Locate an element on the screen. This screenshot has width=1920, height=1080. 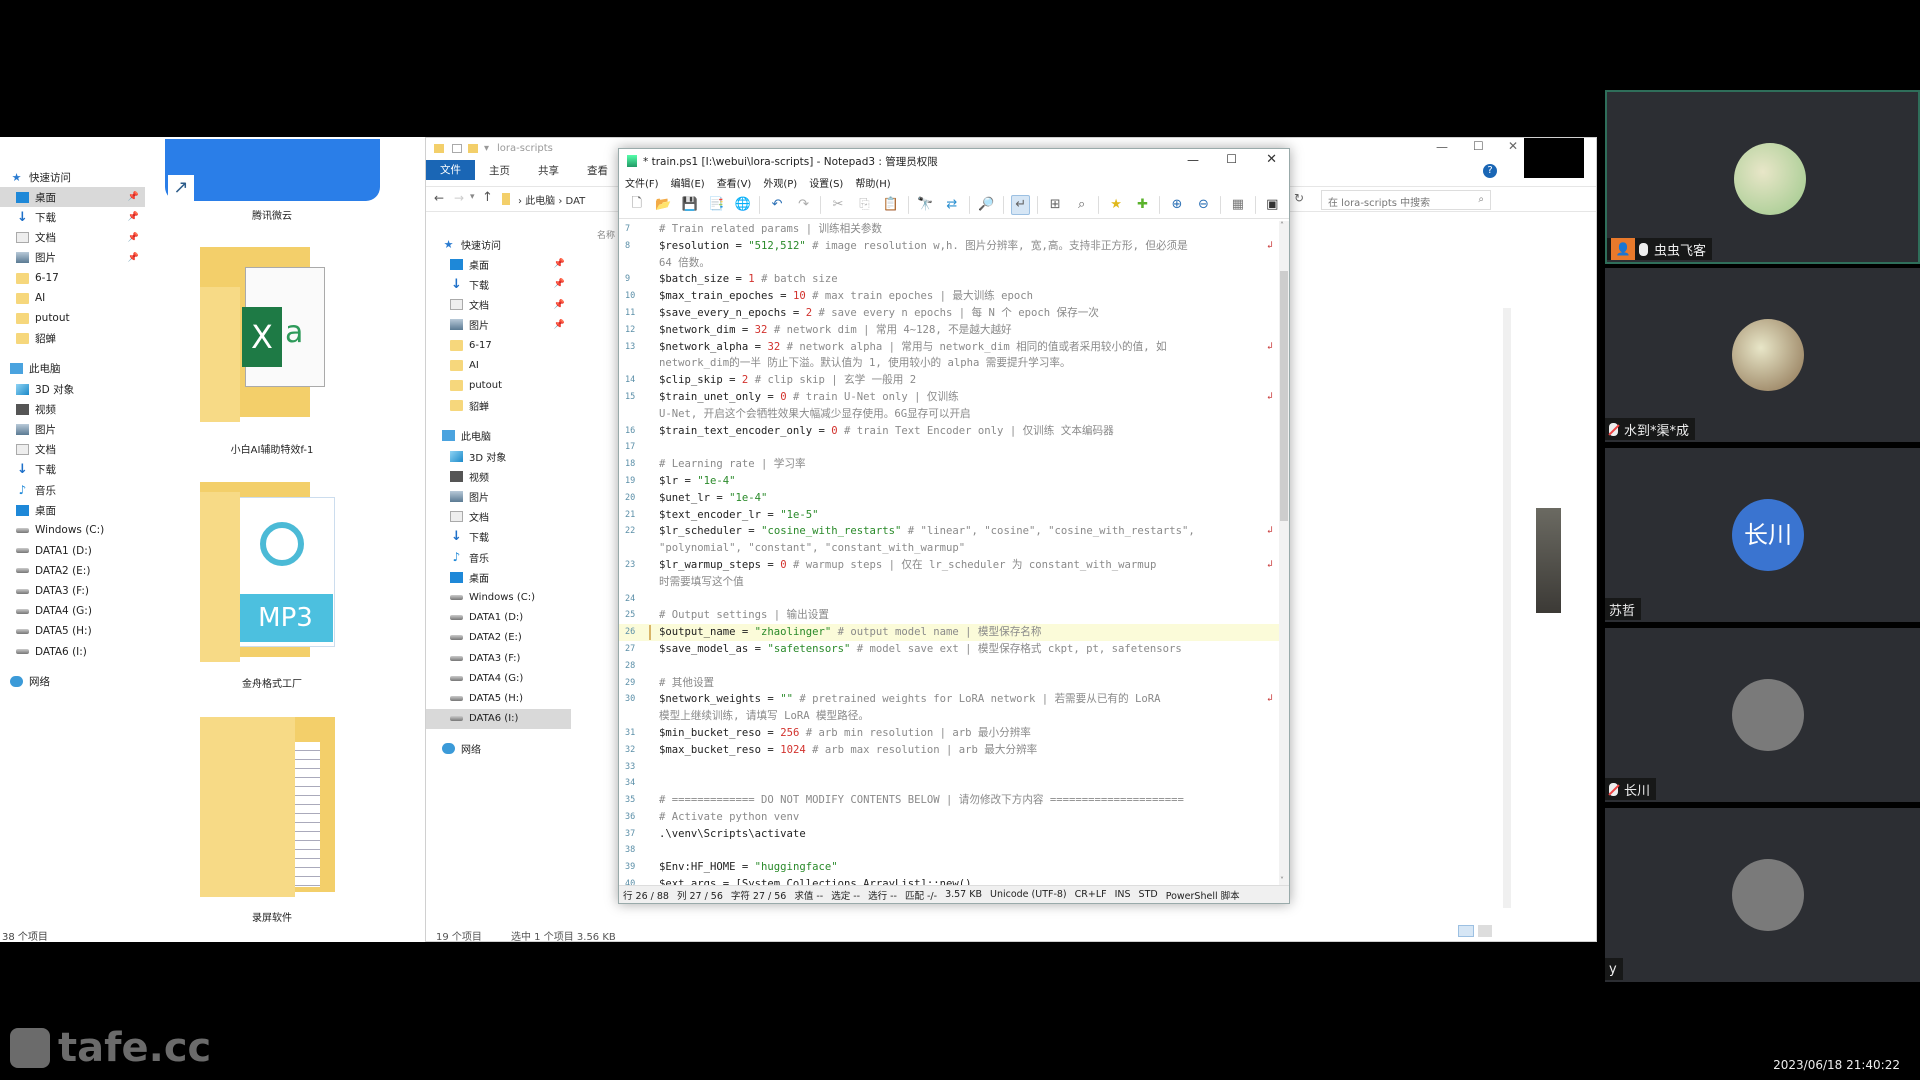
nav-item: 文档 is located at coordinates (72, 450).